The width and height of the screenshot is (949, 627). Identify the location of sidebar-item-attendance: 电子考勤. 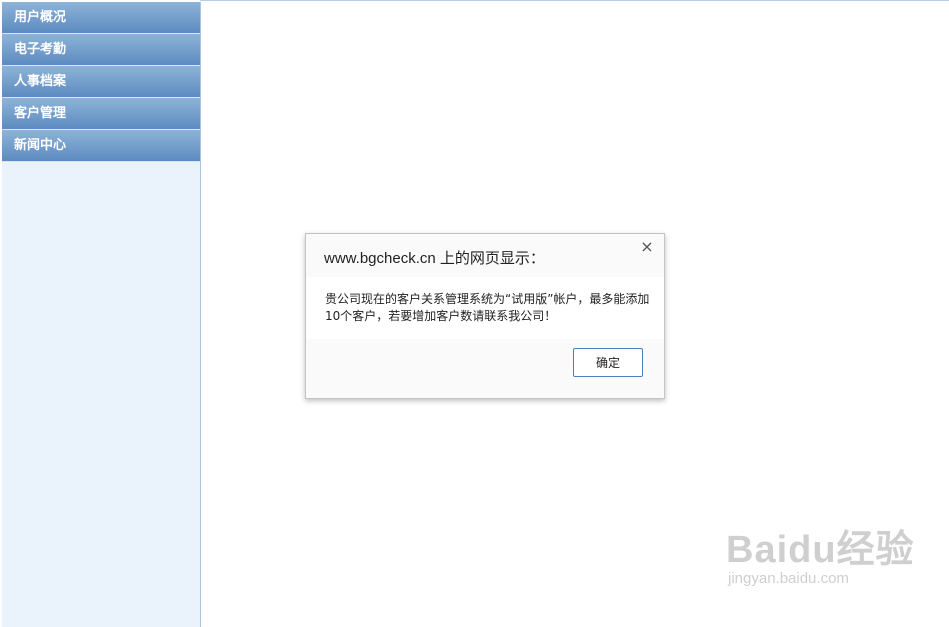
(101, 50).